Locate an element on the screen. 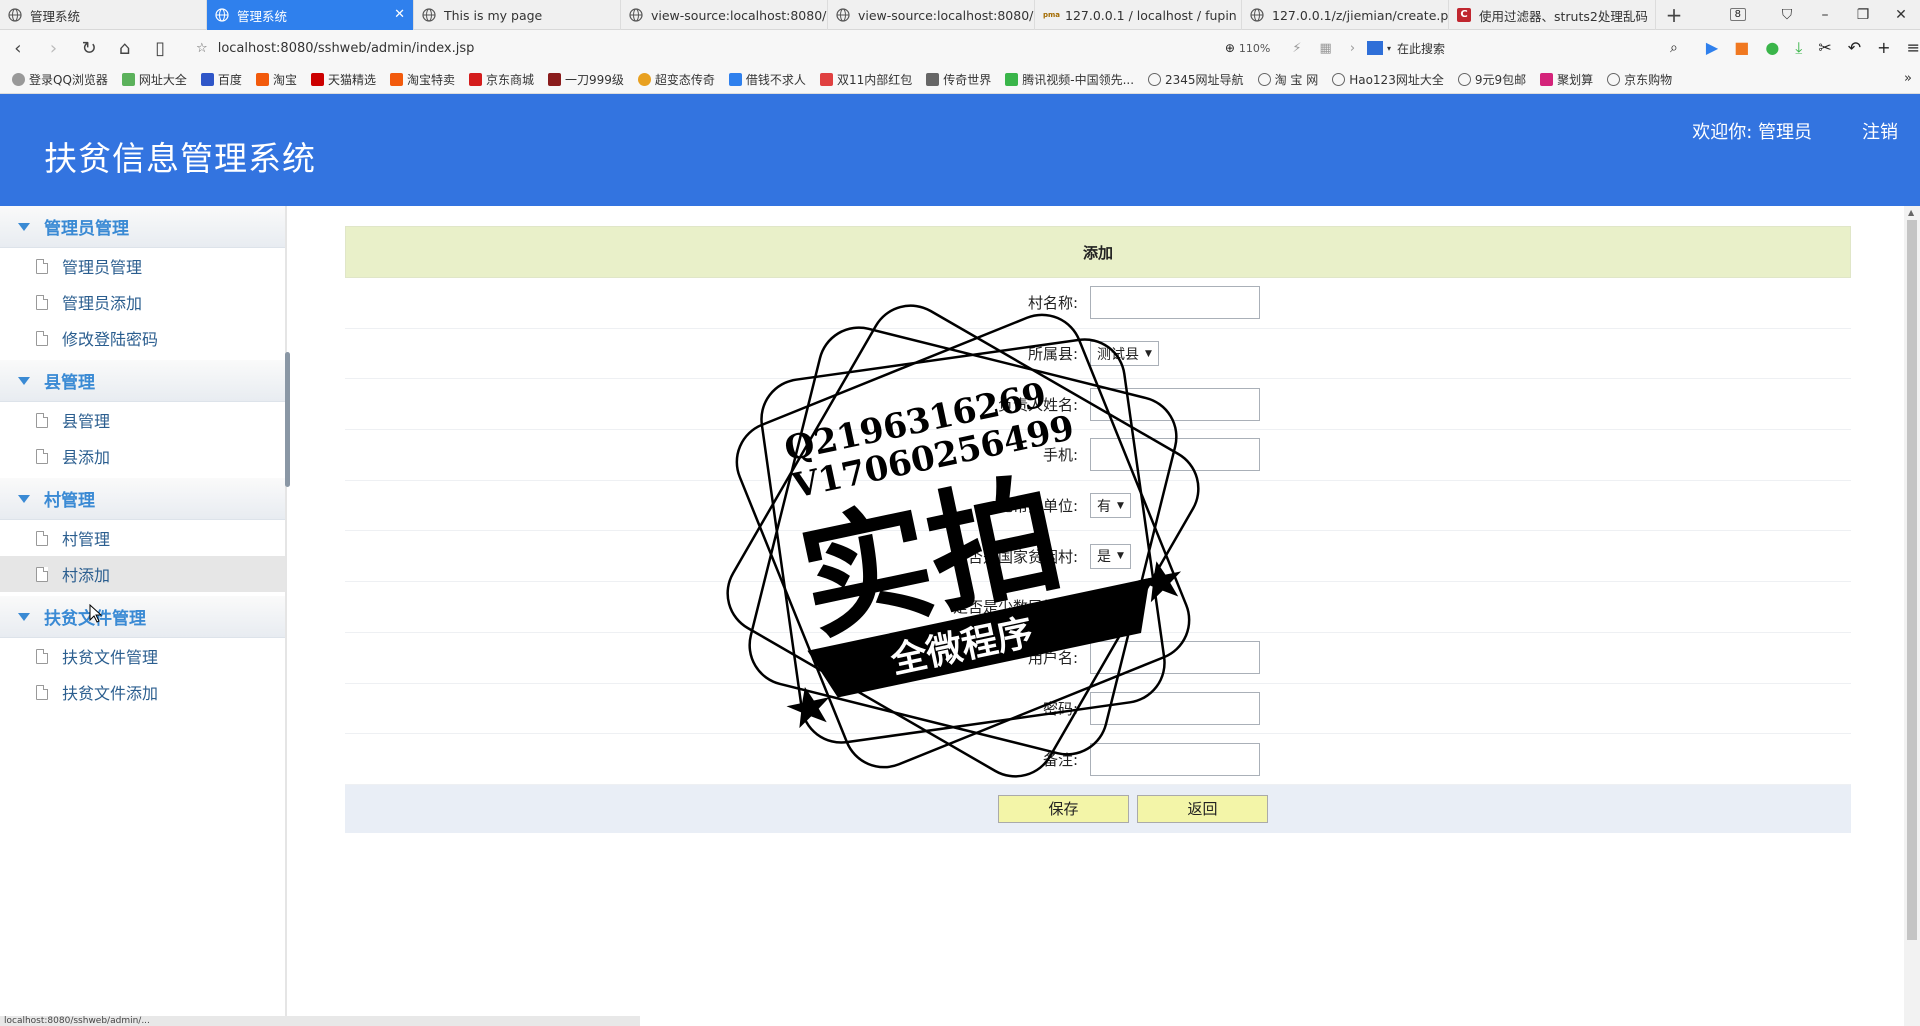 This screenshot has height=1026, width=1920. bookmark-item: 天猫精选 is located at coordinates (343, 79).